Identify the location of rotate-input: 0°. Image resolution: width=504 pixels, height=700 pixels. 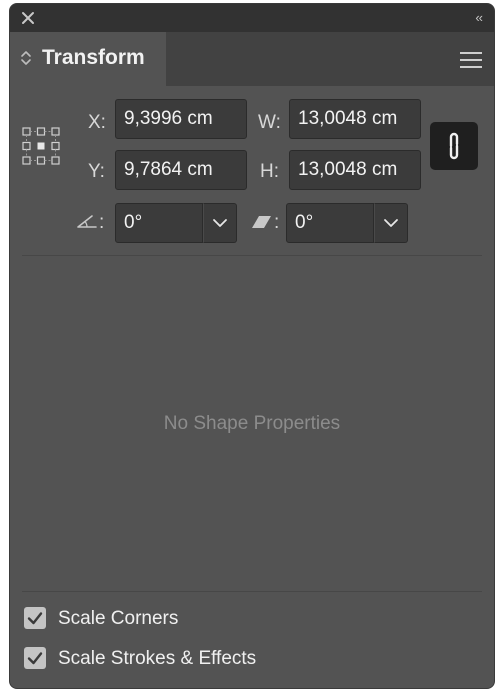
(159, 223).